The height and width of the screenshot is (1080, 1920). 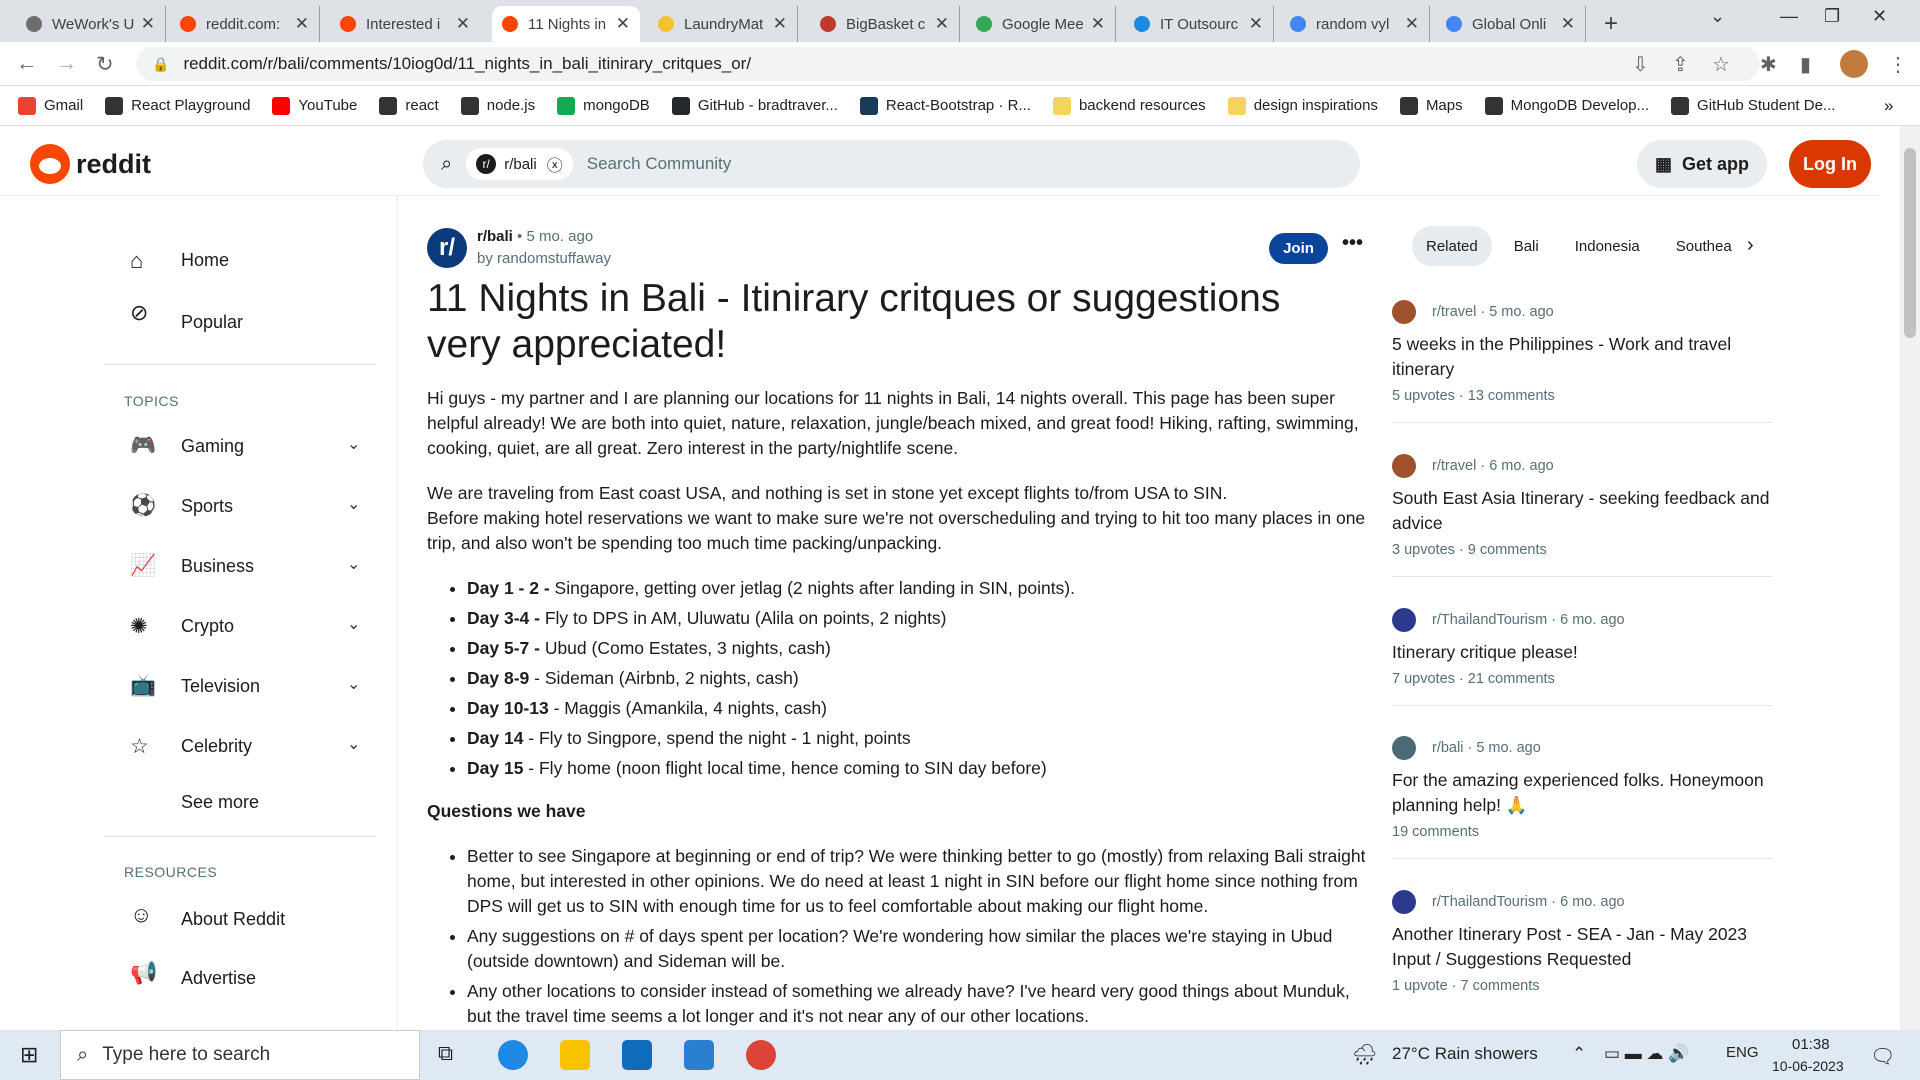 I want to click on nav-about-reddit: About Reddit, so click(x=233, y=919).